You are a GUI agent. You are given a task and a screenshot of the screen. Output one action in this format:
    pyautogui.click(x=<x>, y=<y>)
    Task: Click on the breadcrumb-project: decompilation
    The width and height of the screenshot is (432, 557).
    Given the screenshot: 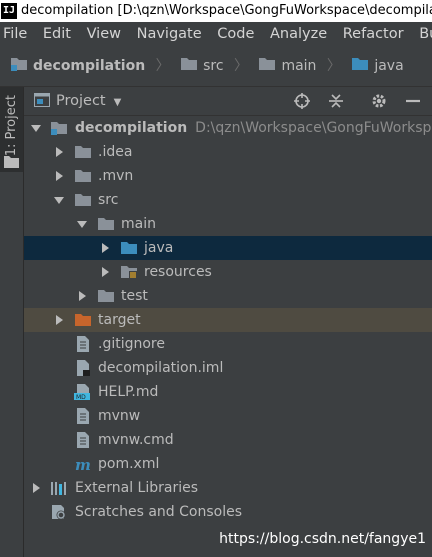 What is the action you would take?
    pyautogui.click(x=77, y=66)
    